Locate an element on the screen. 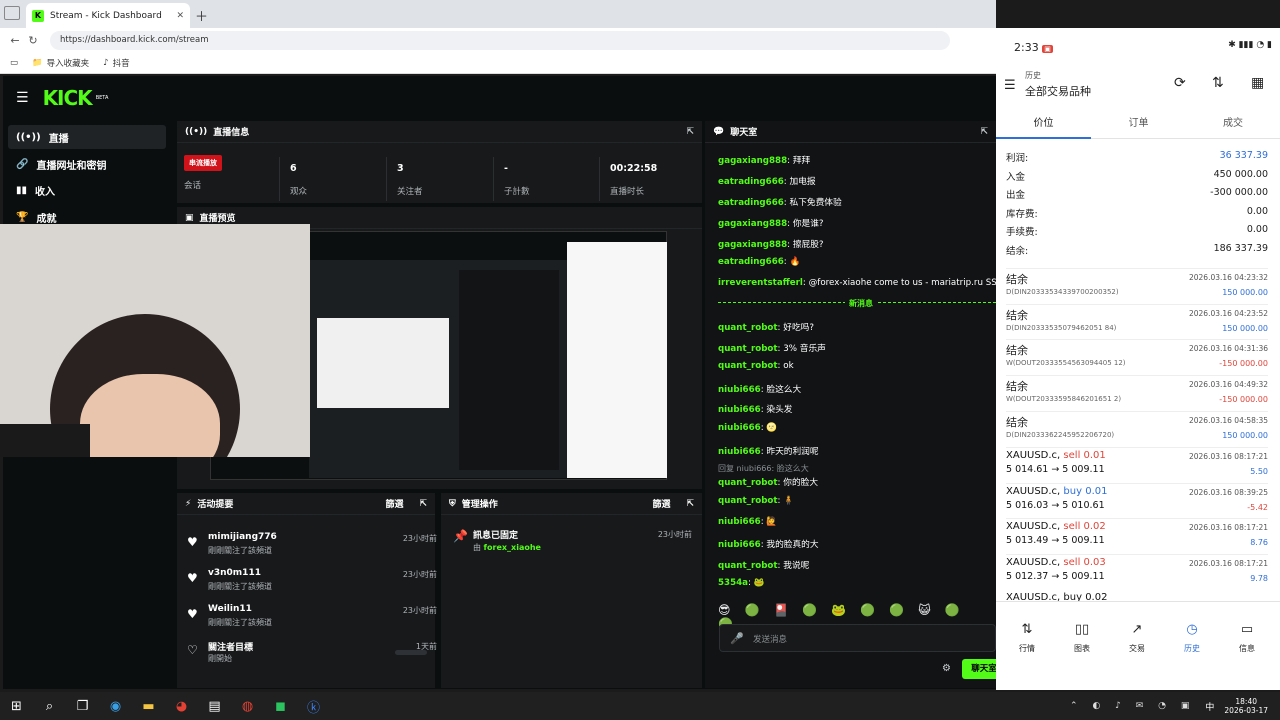 This screenshot has height=720, width=1280. explorer-icon: ▬ is located at coordinates (148, 706).